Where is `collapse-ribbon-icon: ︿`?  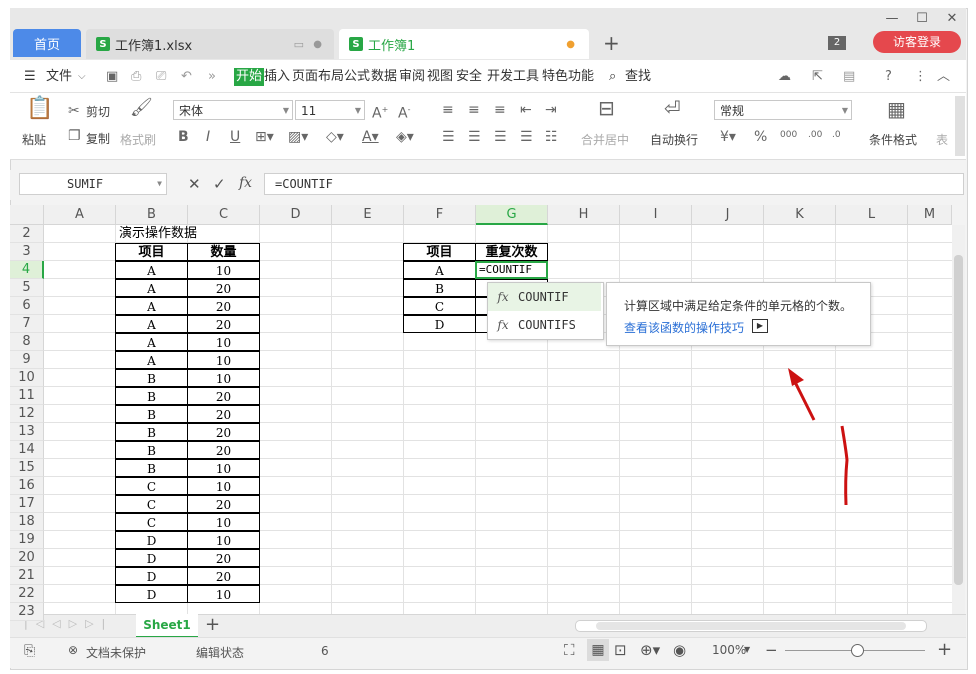 collapse-ribbon-icon: ︿ is located at coordinates (943, 77).